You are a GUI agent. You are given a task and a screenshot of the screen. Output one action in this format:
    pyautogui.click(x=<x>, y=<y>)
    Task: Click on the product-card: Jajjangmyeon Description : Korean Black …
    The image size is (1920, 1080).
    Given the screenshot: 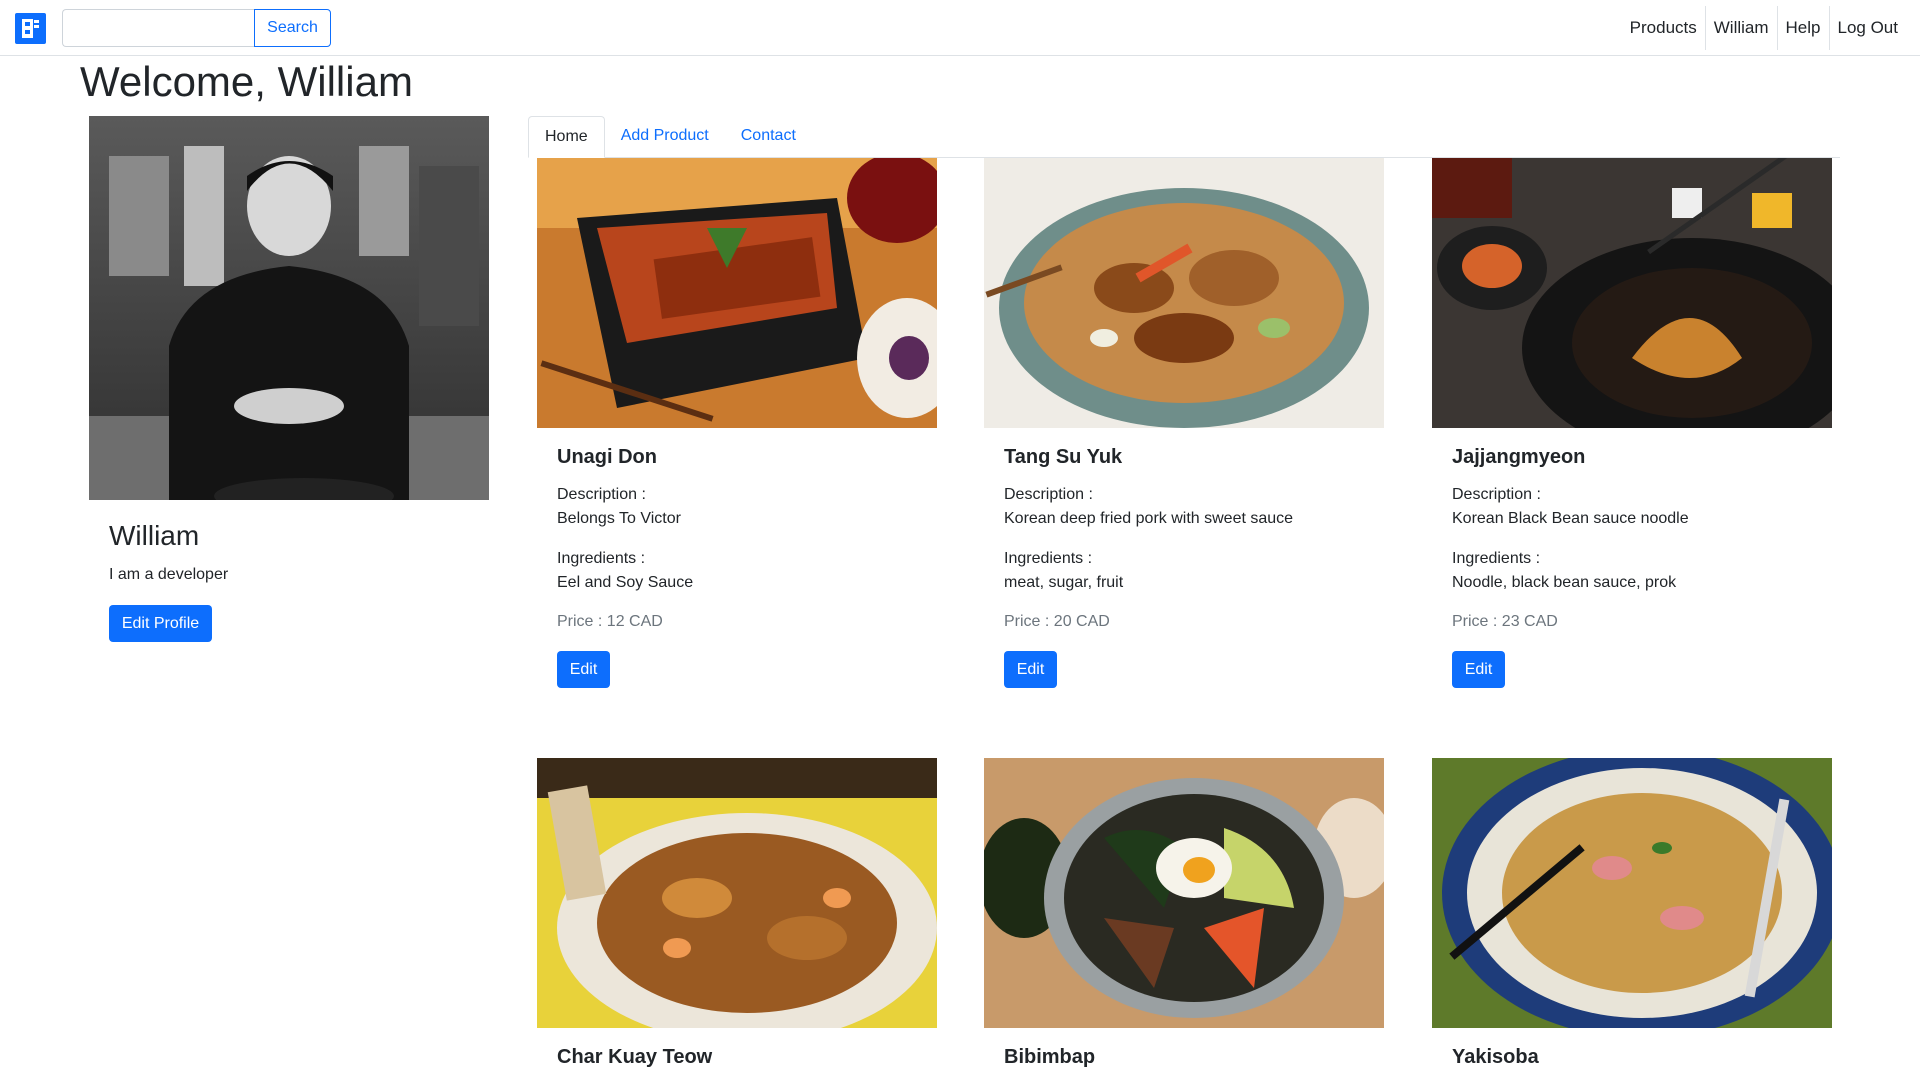 What is the action you would take?
    pyautogui.click(x=1632, y=423)
    